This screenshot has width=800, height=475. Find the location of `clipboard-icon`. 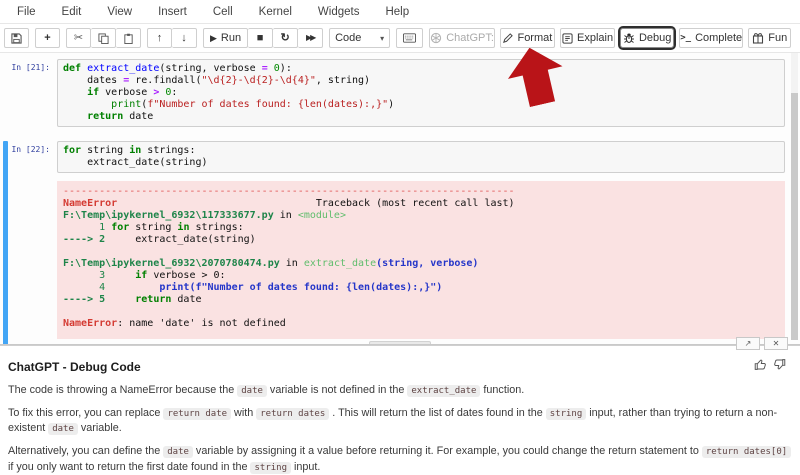

clipboard-icon is located at coordinates (128, 38).